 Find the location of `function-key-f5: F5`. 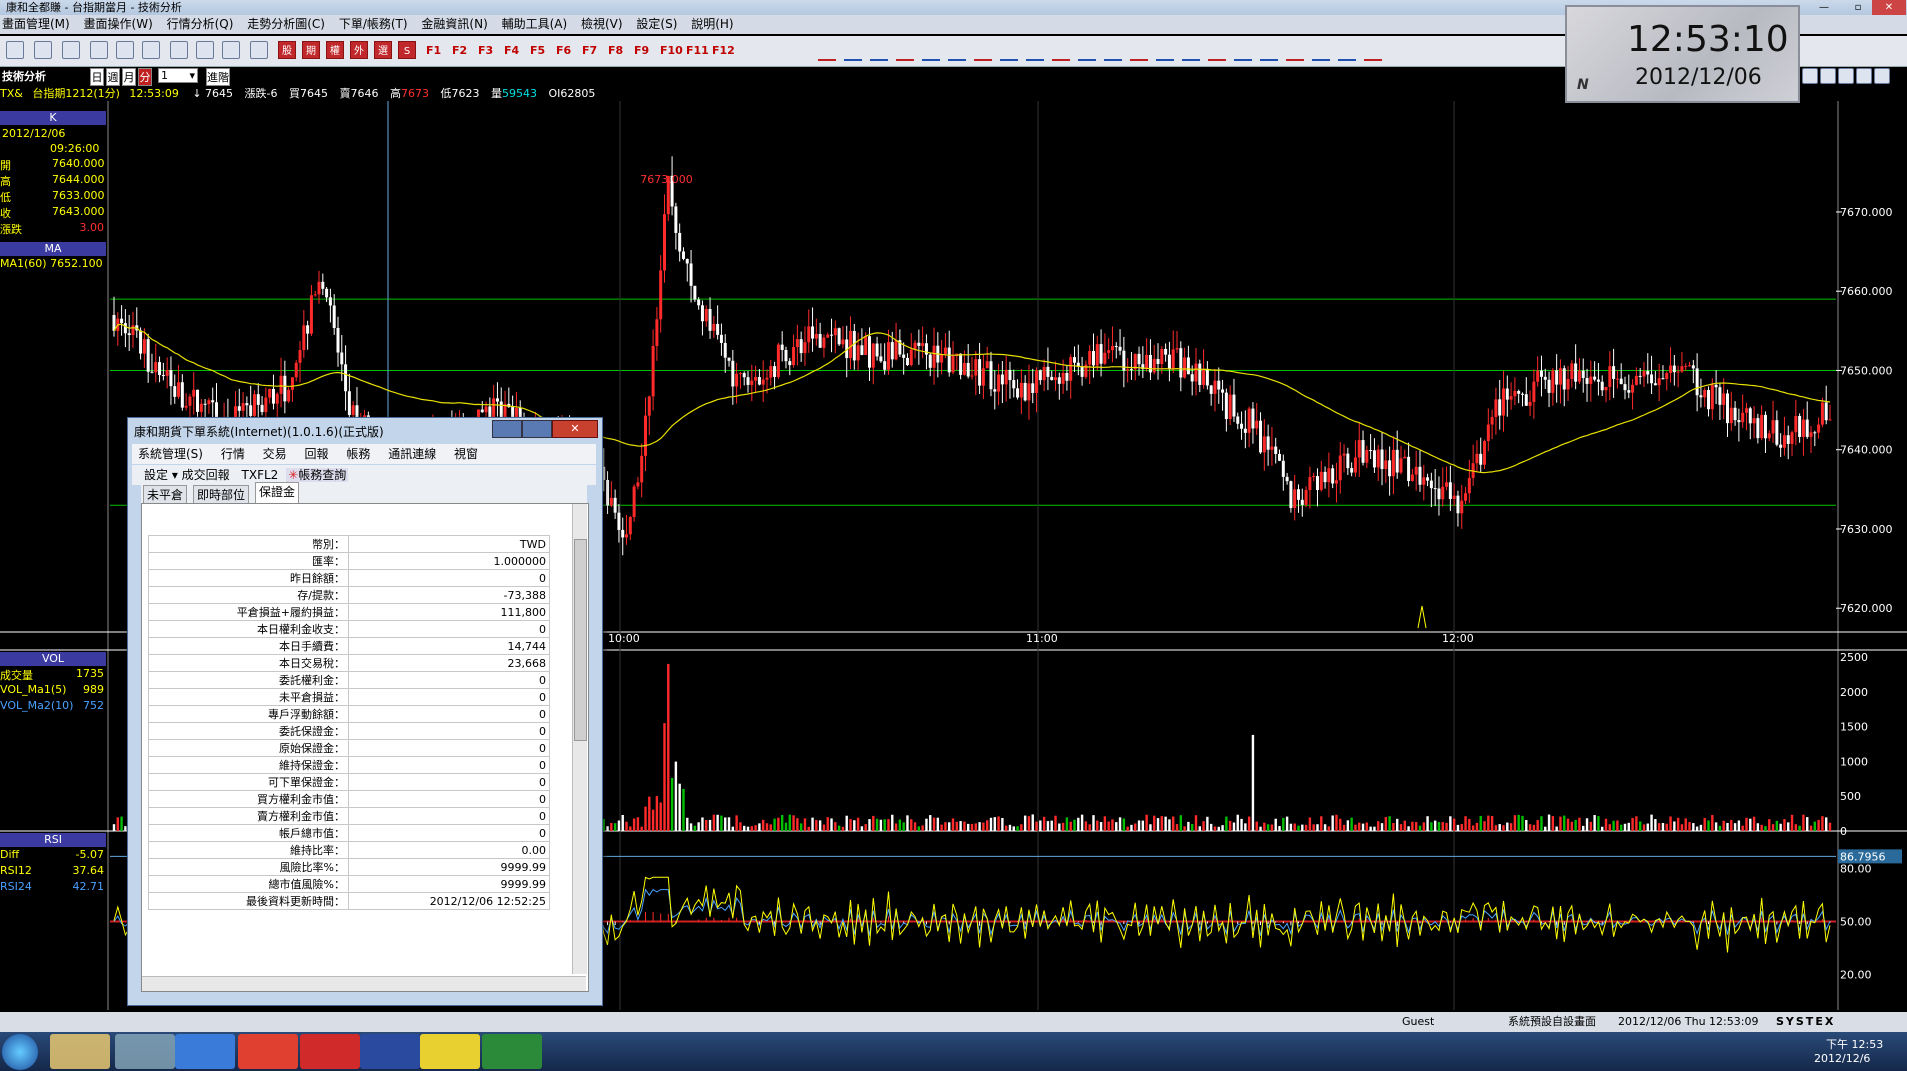

function-key-f5: F5 is located at coordinates (537, 50).